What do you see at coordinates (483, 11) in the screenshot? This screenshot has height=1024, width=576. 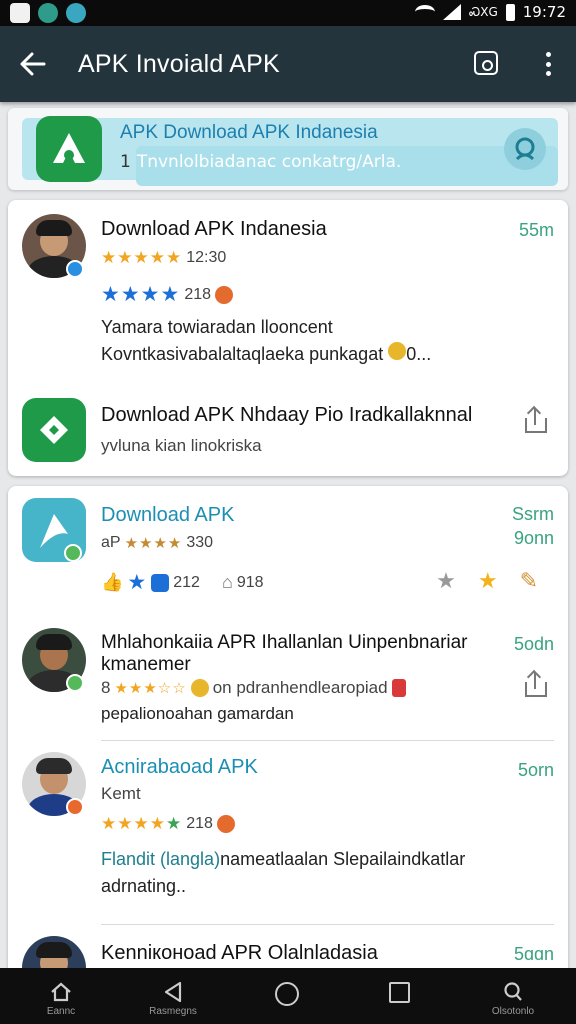 I see `network-label: ᏍXG` at bounding box center [483, 11].